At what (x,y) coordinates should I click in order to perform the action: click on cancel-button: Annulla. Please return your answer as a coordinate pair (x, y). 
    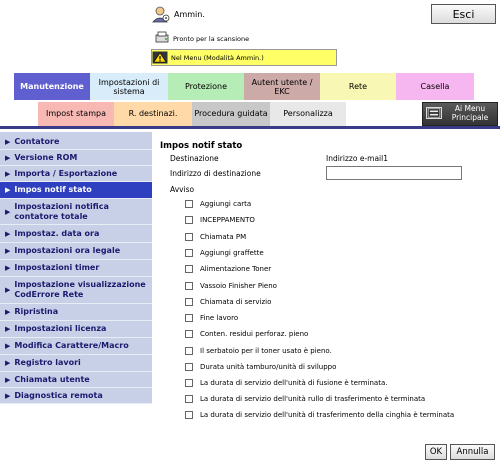
    Looking at the image, I should click on (472, 452).